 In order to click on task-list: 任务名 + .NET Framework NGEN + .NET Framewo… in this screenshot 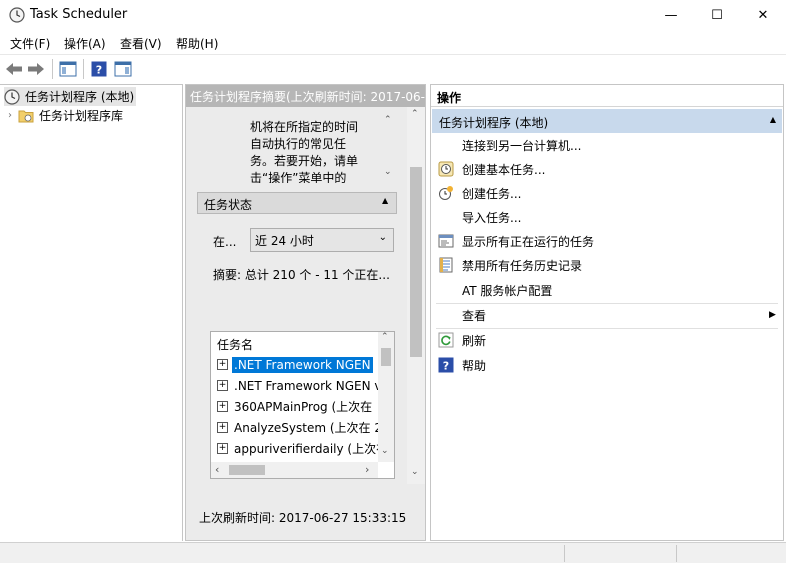, I will do `click(302, 405)`.